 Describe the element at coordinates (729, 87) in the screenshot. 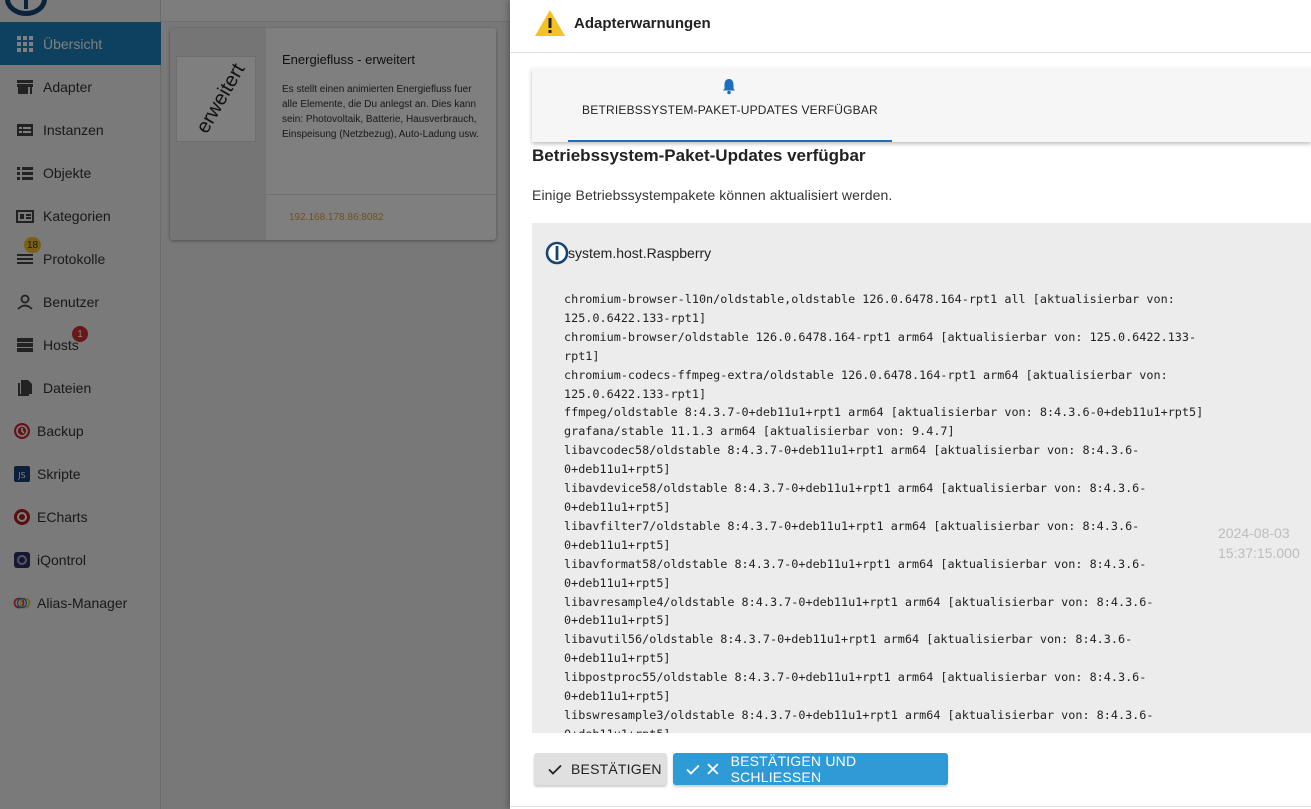

I see `bell-icon` at that location.